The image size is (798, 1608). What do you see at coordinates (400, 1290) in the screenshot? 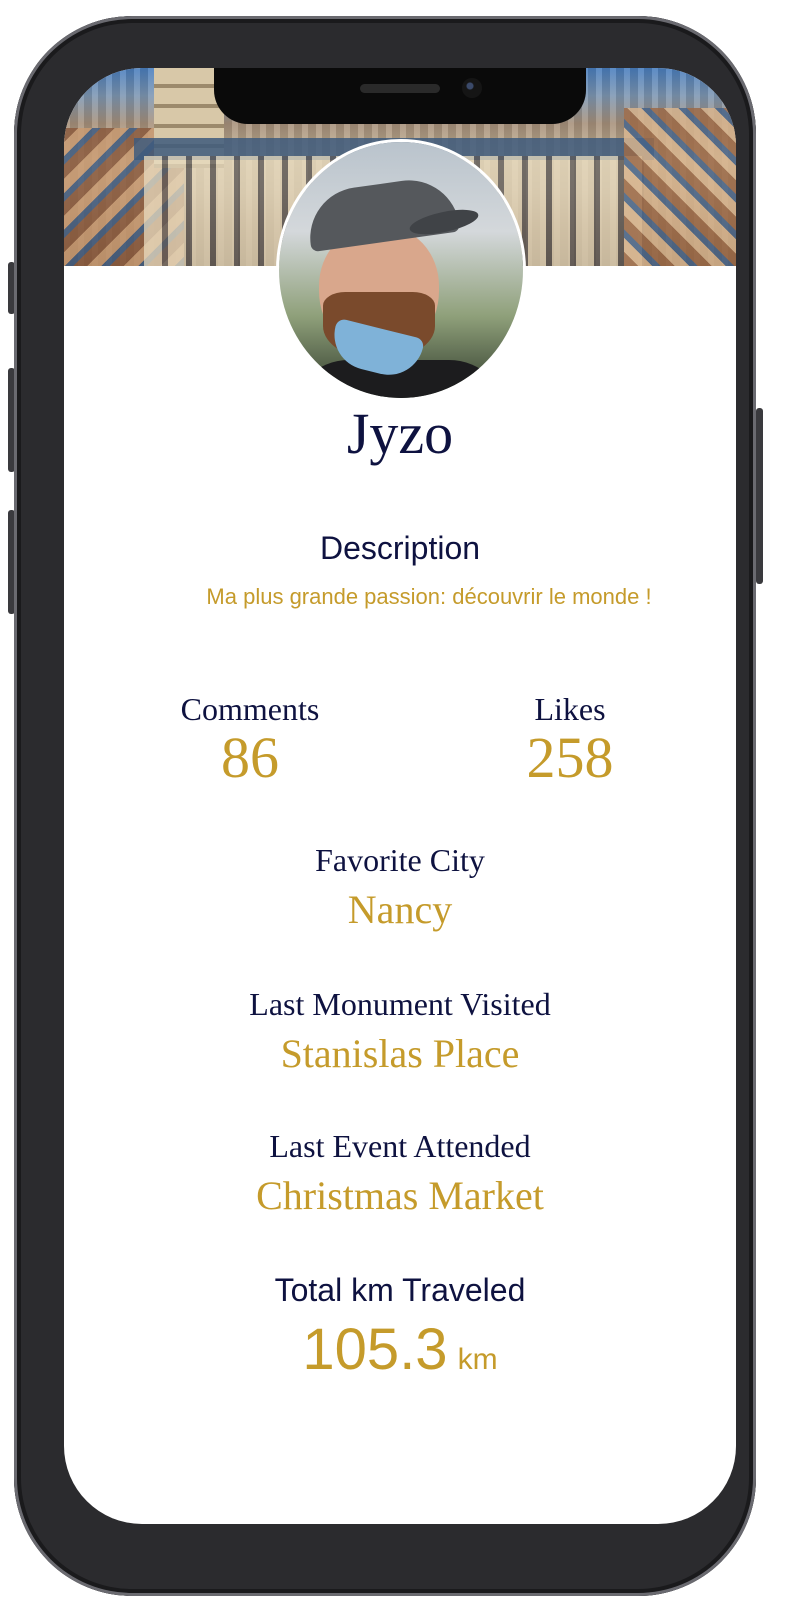
I see `total-km-label: Total km Traveled` at bounding box center [400, 1290].